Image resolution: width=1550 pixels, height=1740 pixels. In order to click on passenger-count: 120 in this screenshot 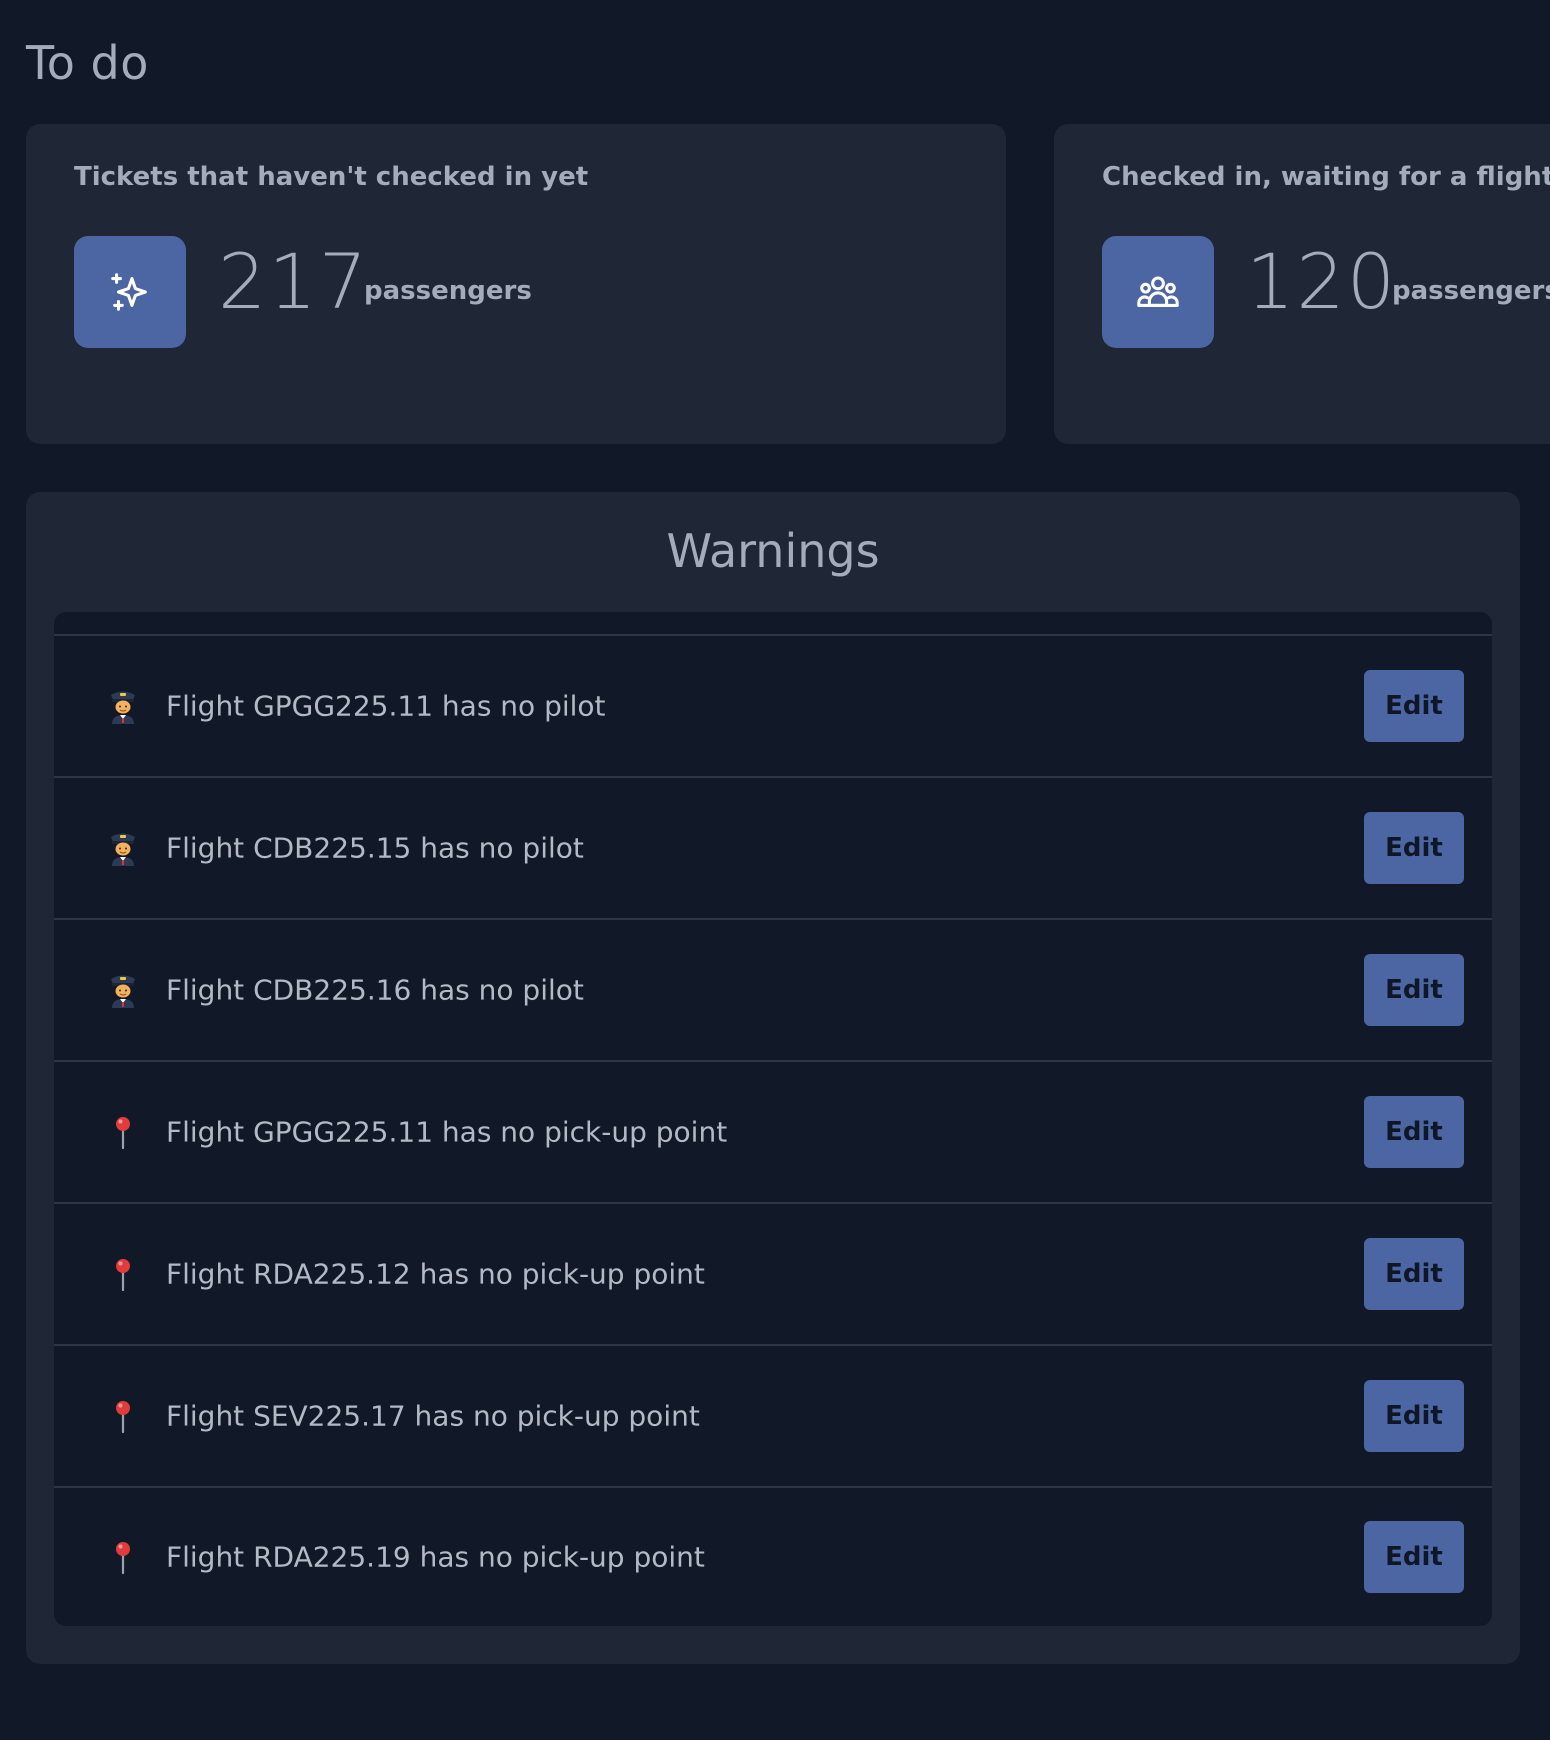, I will do `click(1322, 281)`.